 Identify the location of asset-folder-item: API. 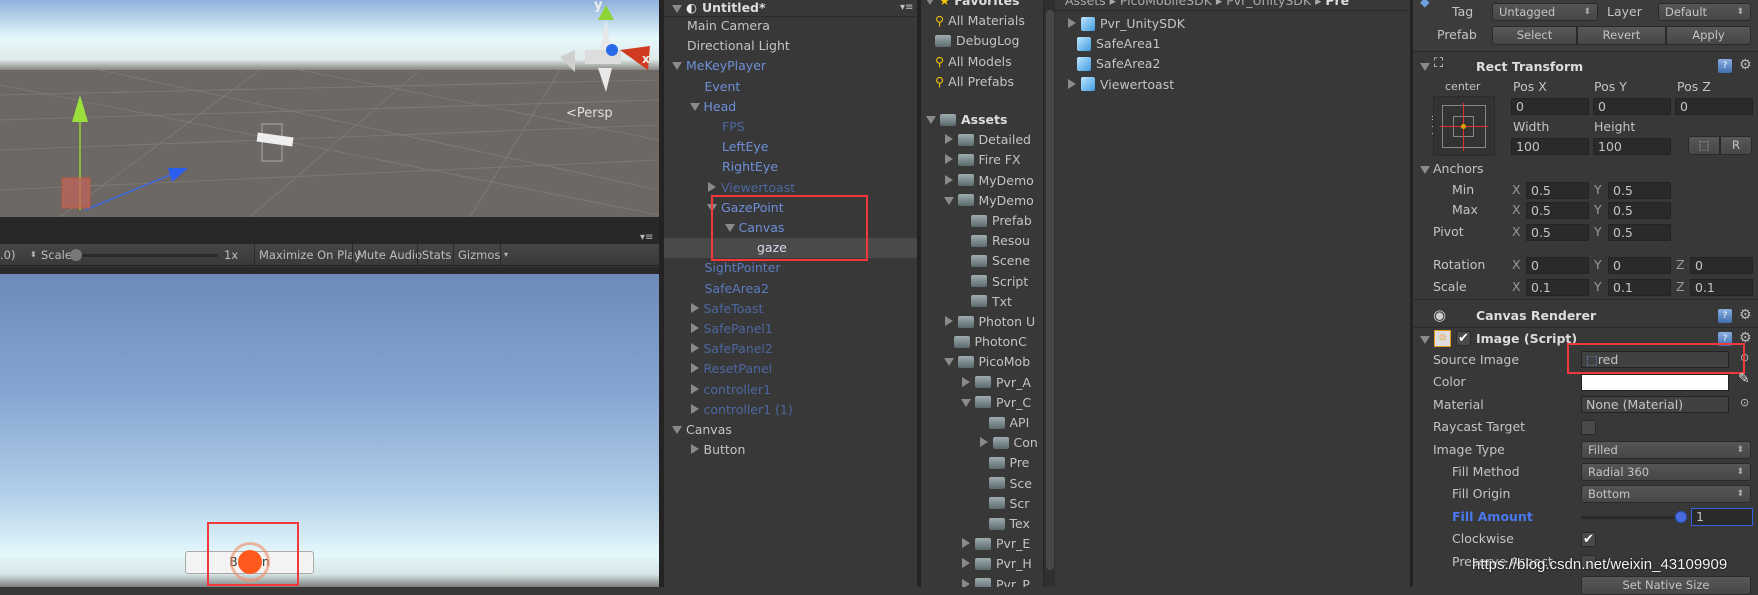
(1004, 423).